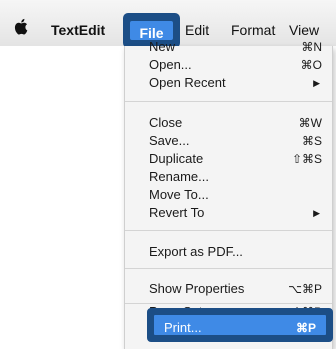 The height and width of the screenshot is (349, 336). Describe the element at coordinates (228, 65) in the screenshot. I see `menu-item-open: Open... ⌘O` at that location.